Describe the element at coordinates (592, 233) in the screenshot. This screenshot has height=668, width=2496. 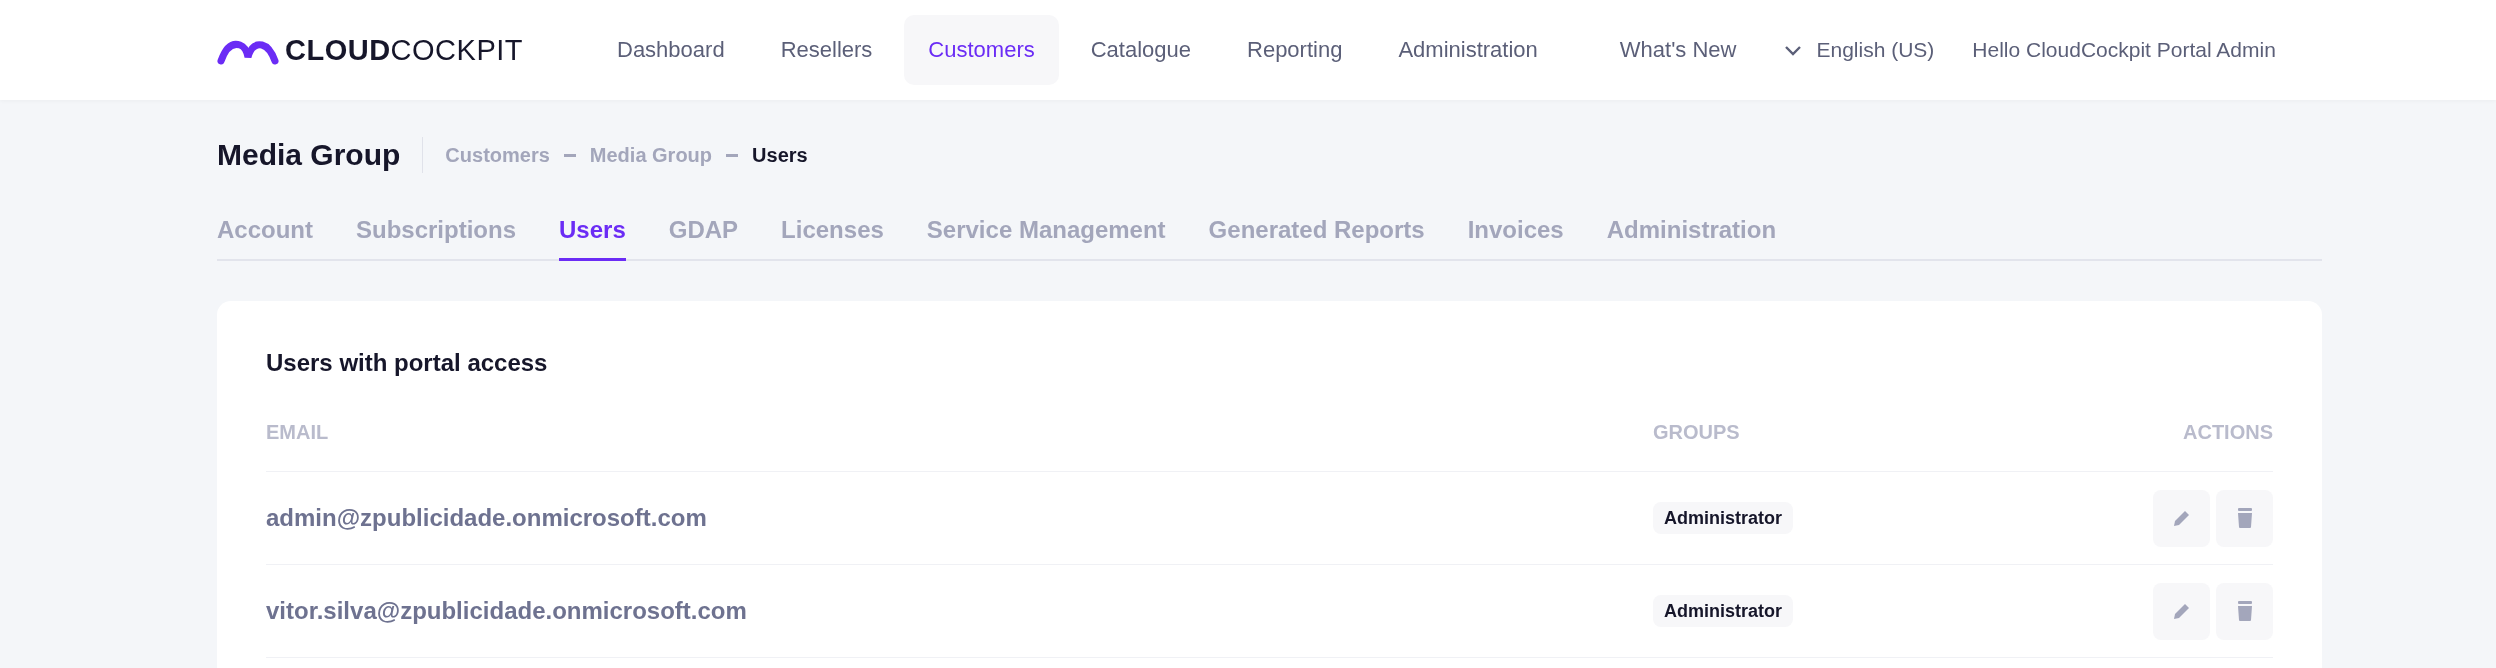
I see `tab: Users` at that location.